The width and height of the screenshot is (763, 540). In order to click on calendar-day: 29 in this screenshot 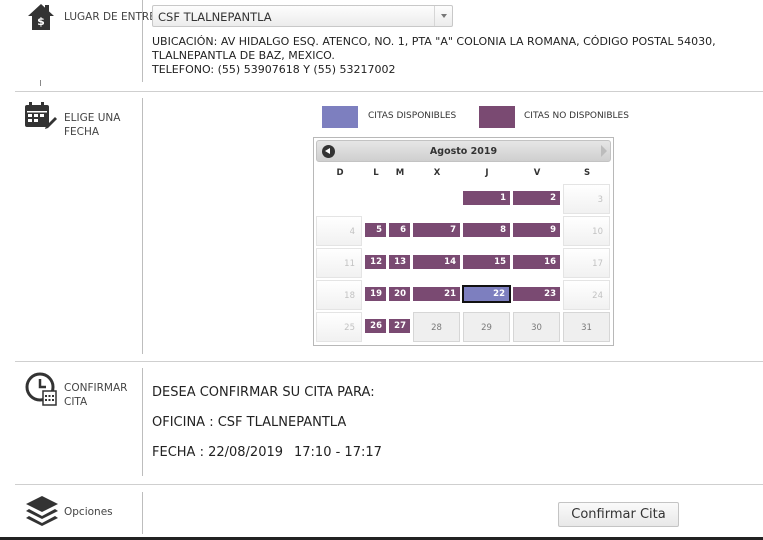, I will do `click(486, 327)`.